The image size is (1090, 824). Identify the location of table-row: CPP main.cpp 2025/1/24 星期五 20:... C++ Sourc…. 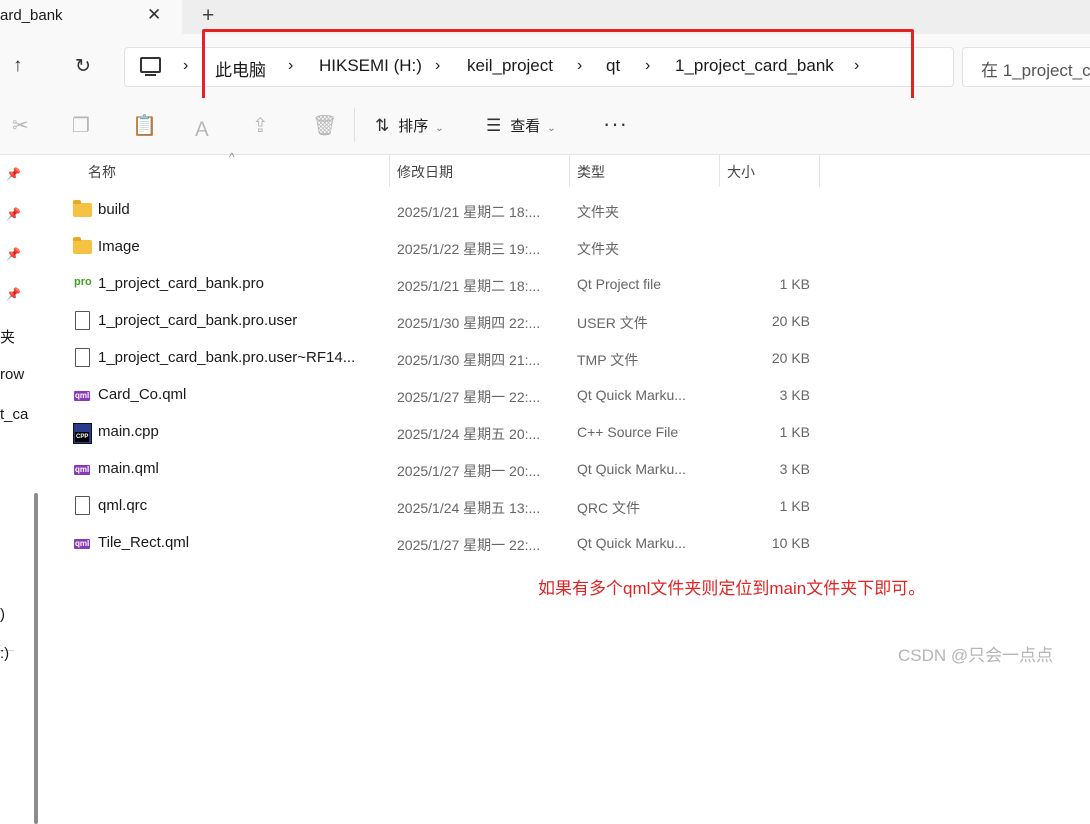
(568, 432).